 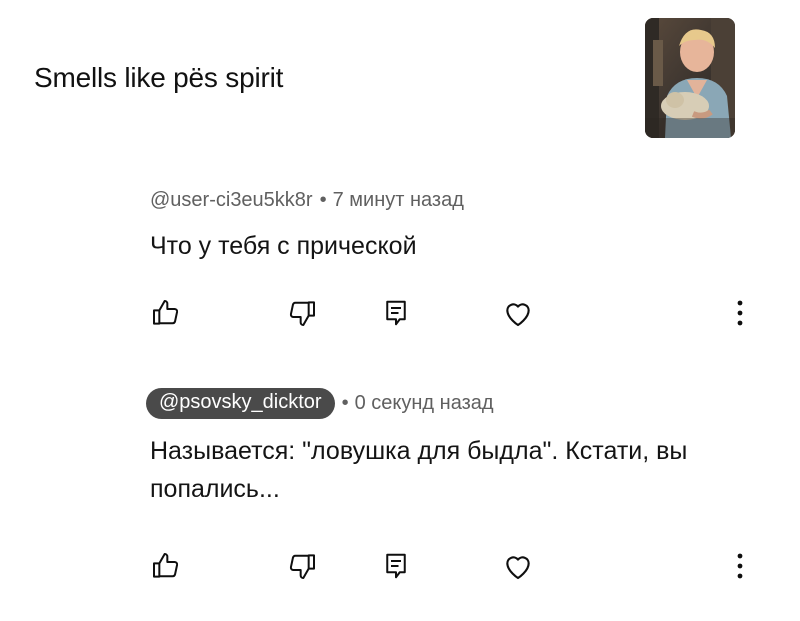 What do you see at coordinates (398, 199) in the screenshot?
I see `comment-time: 7 минут назад` at bounding box center [398, 199].